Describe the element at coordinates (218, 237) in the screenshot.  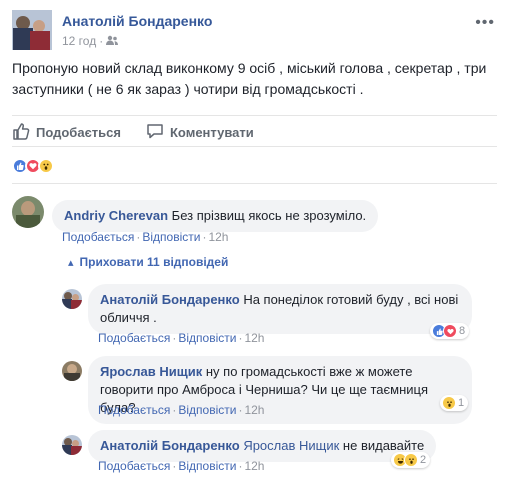
I see `comment-time: 12h` at that location.